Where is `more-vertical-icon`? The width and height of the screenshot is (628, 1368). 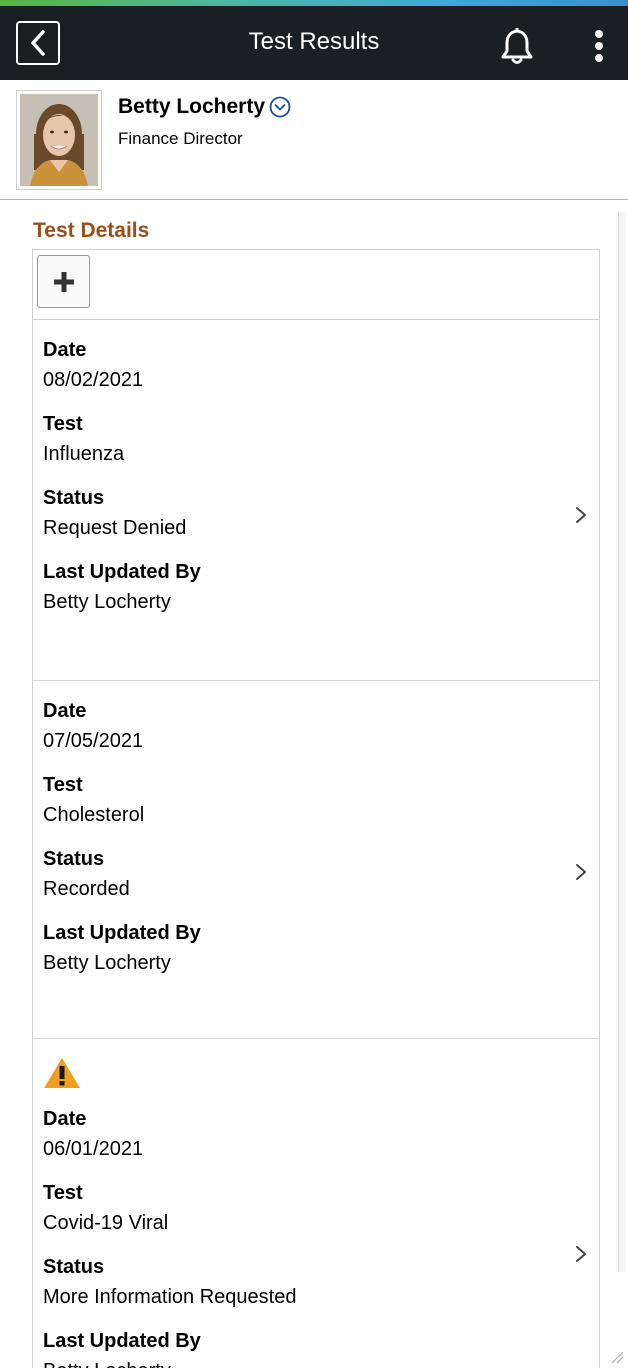 more-vertical-icon is located at coordinates (599, 46).